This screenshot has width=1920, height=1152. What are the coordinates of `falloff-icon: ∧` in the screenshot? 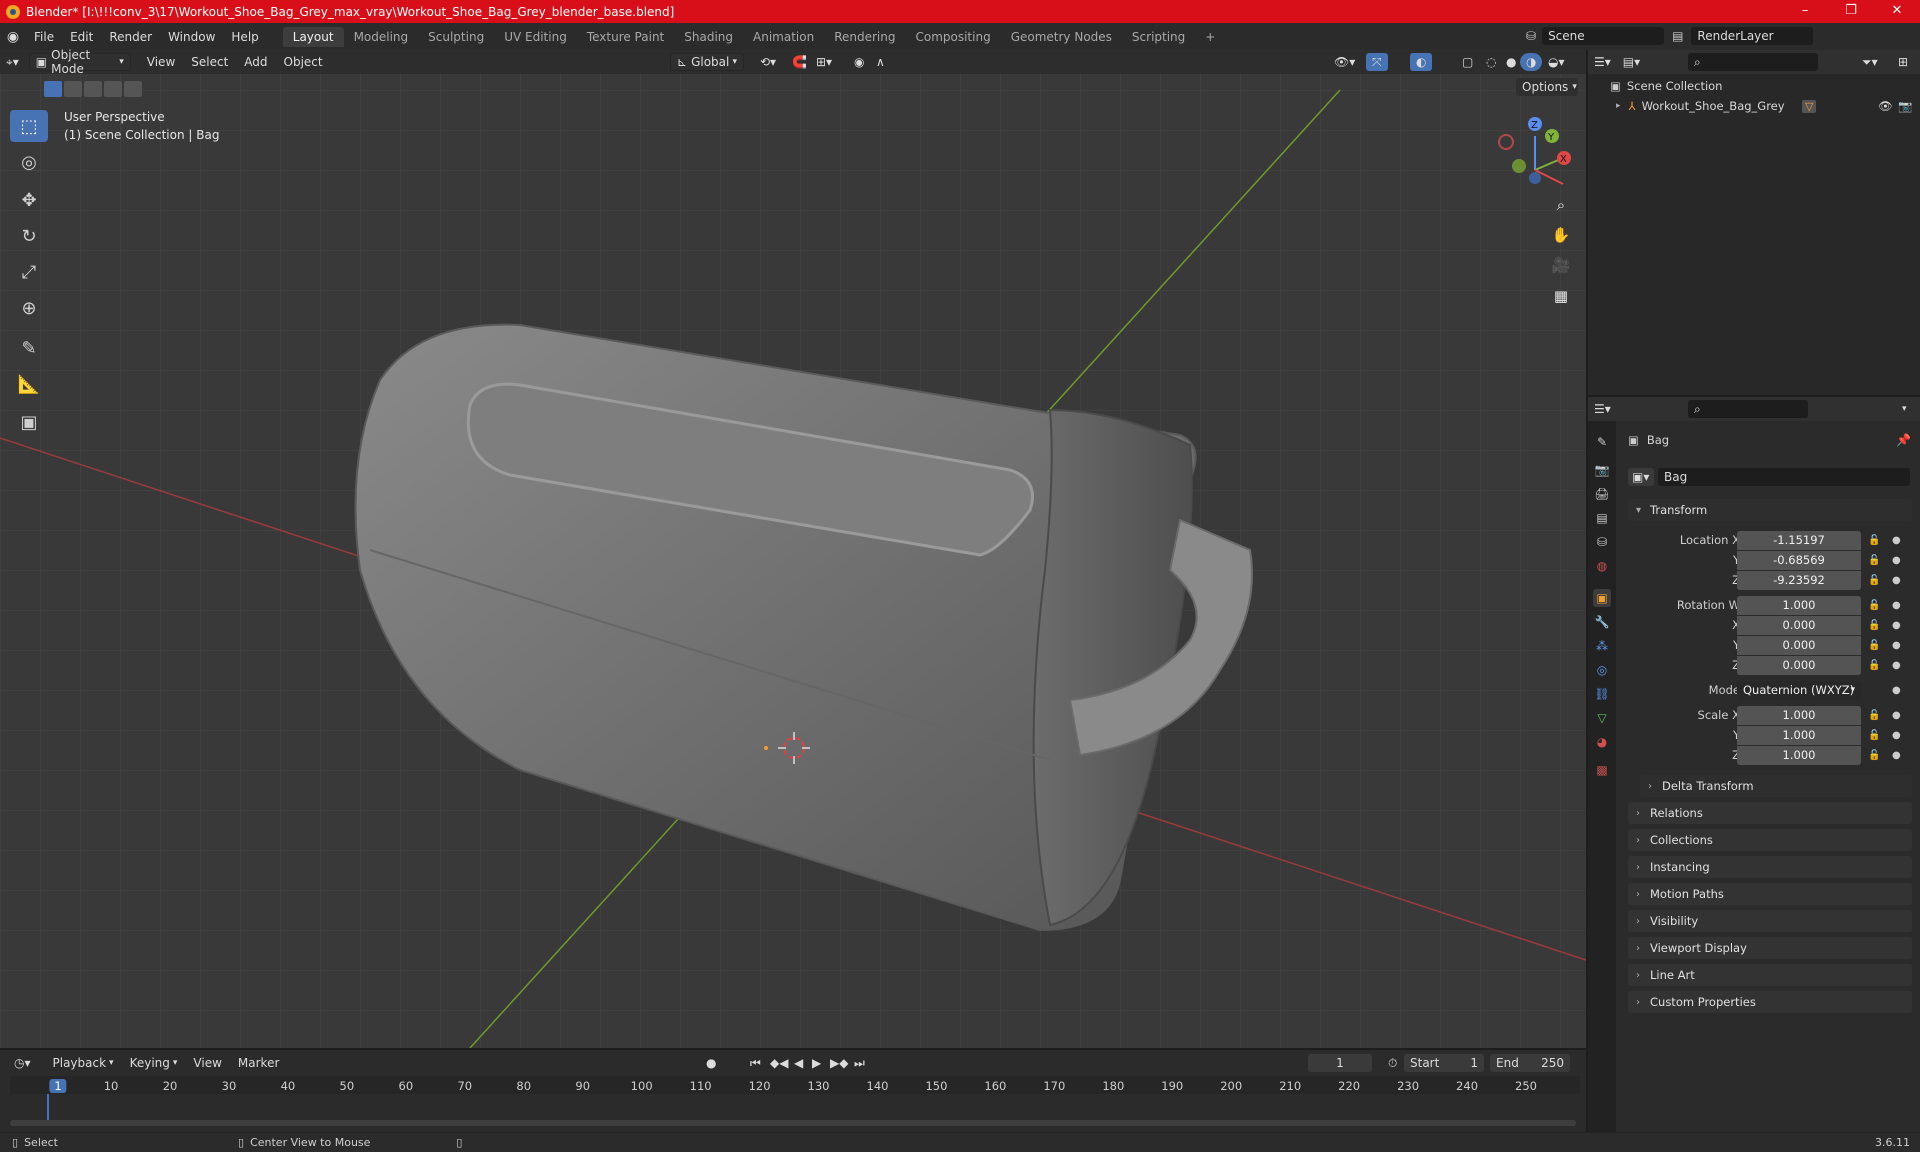 It's located at (880, 62).